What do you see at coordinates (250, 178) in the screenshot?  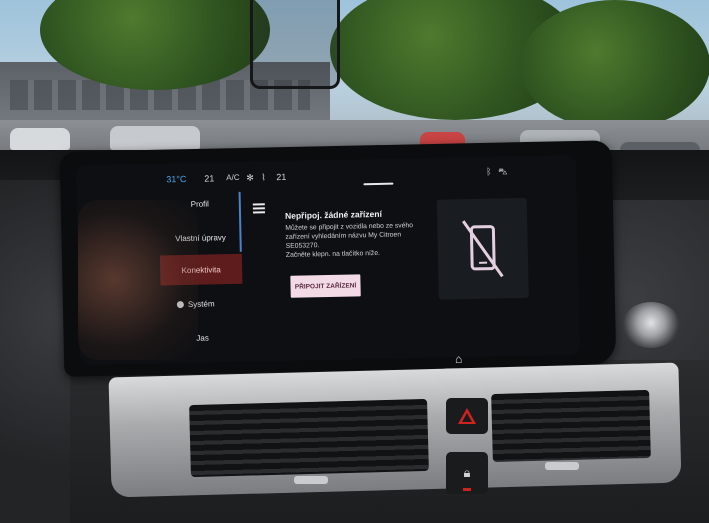 I see `fan-icon: ✻` at bounding box center [250, 178].